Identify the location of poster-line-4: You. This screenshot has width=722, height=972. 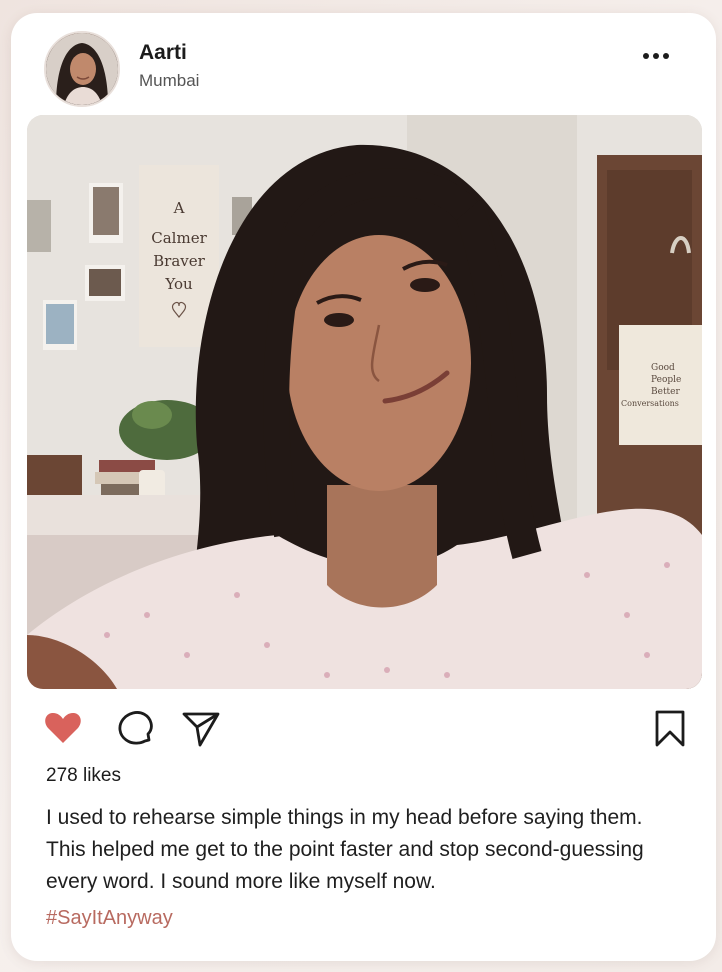
(178, 284).